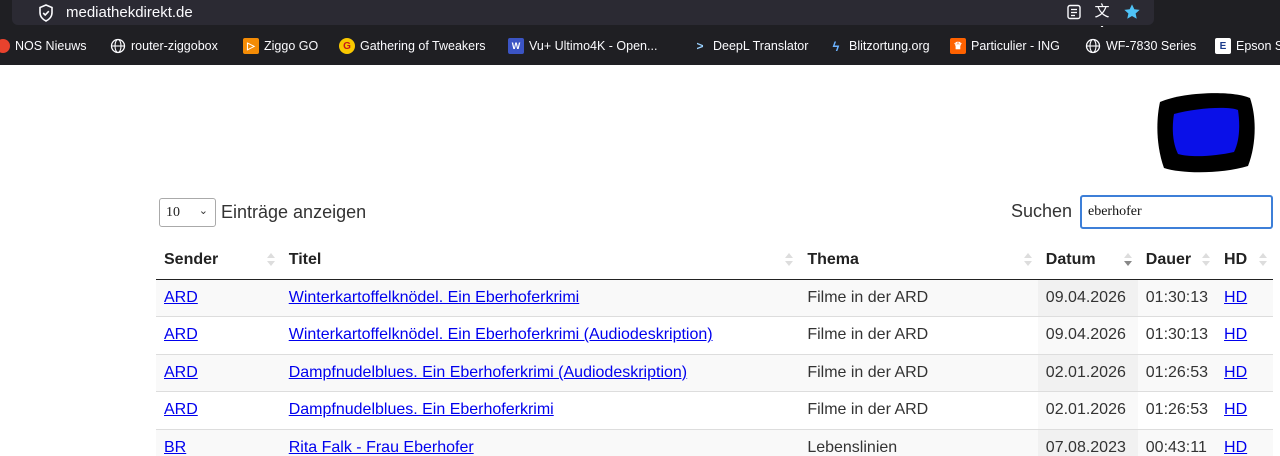 The image size is (1280, 456). I want to click on cell-titel: Dampfnudelblues. Ein Eberhoferkrimi, so click(540, 410).